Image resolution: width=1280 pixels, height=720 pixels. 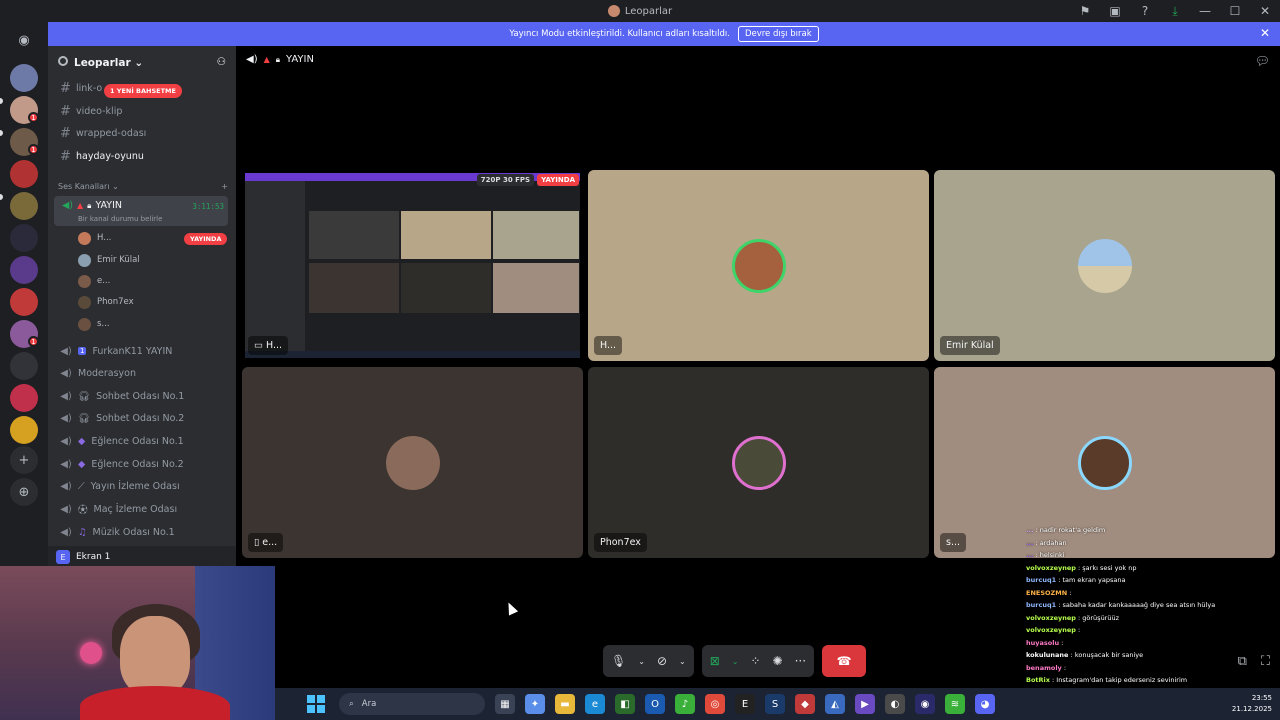 I want to click on chat-text: nadir rokat'a geldim, so click(x=1072, y=530).